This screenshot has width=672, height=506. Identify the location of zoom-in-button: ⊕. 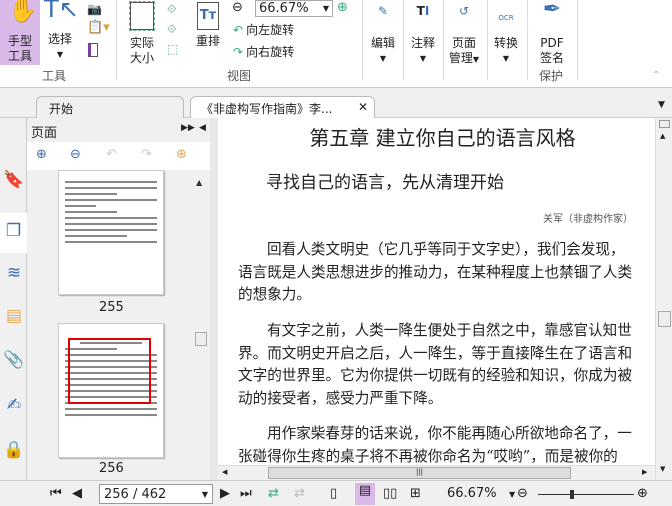
(642, 493).